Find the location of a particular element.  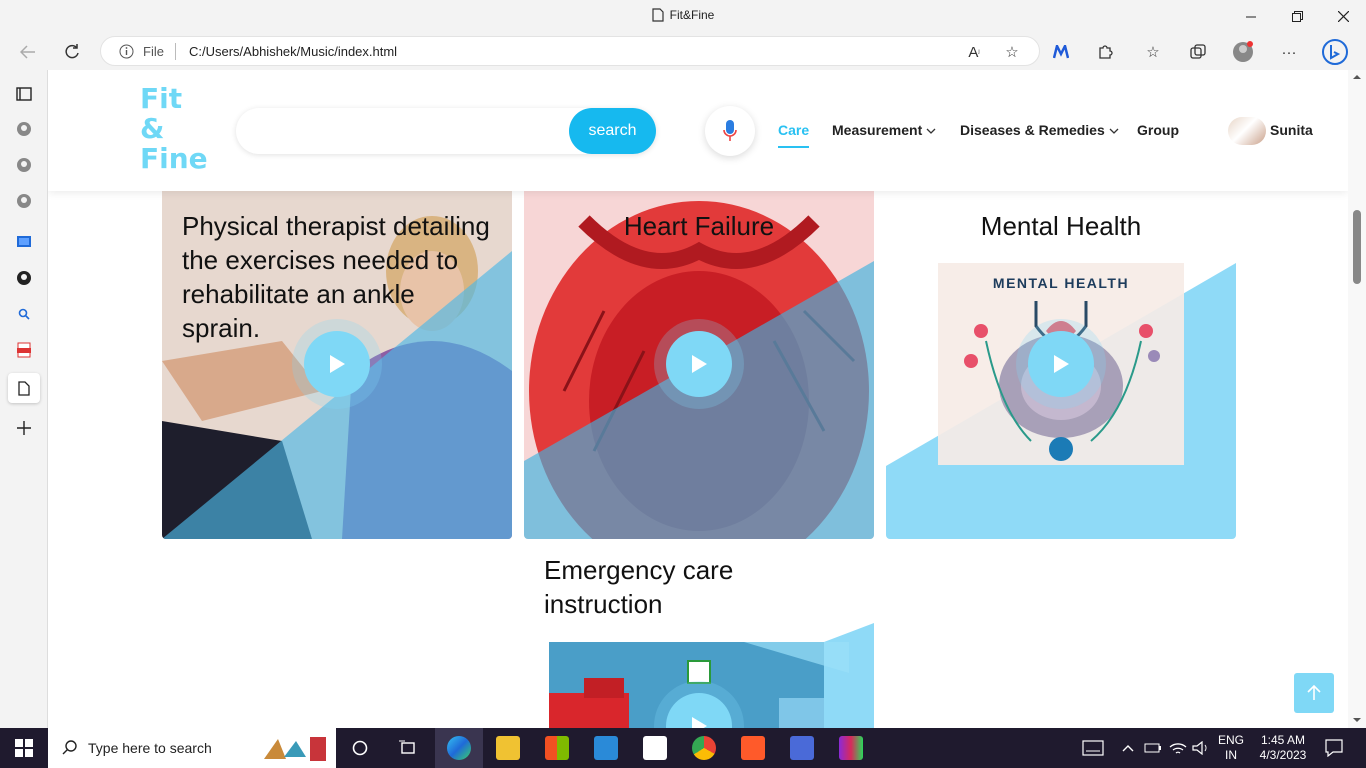

window-titlebar: Fit&Fine is located at coordinates (683, 16).